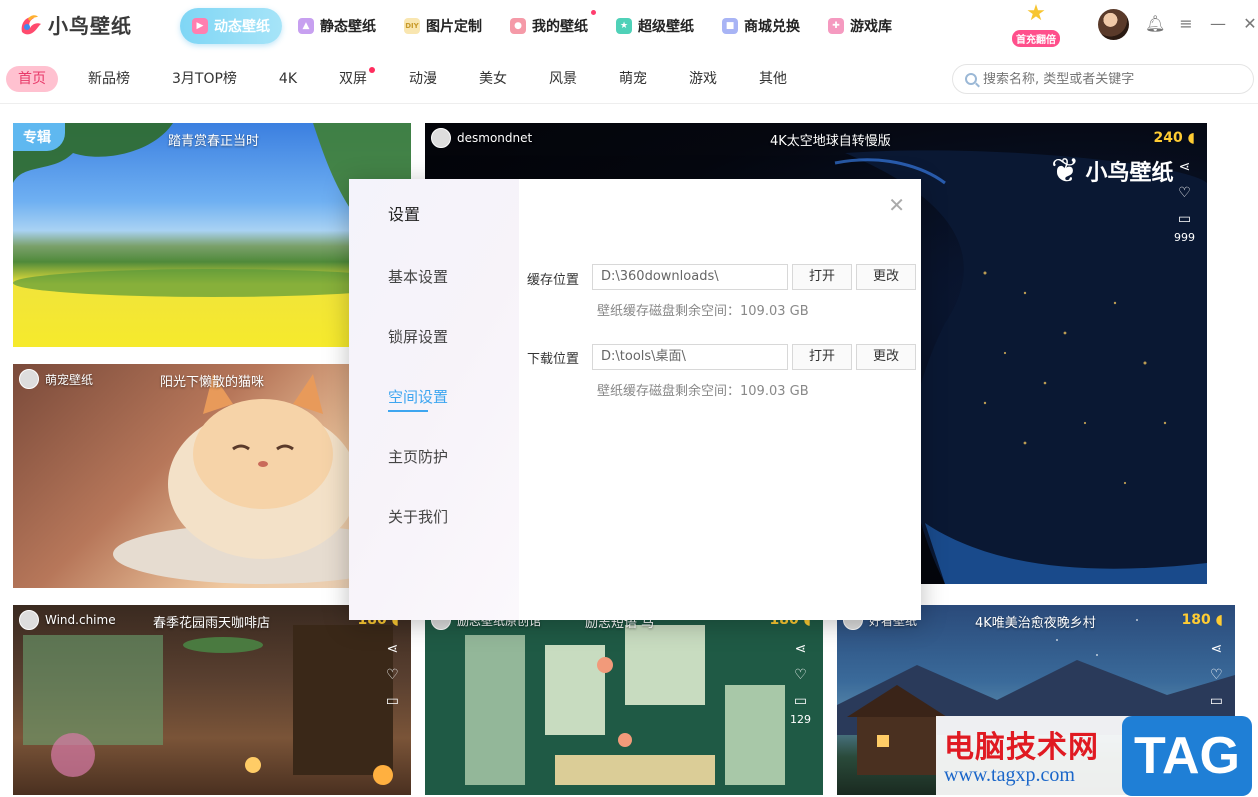 This screenshot has width=1258, height=797. Describe the element at coordinates (39, 137) in the screenshot. I see `album-badge: 专辑` at that location.